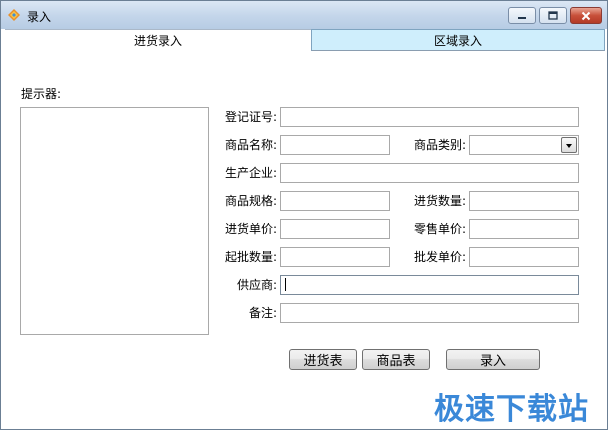 Image resolution: width=608 pixels, height=430 pixels. I want to click on maximize-icon, so click(553, 15).